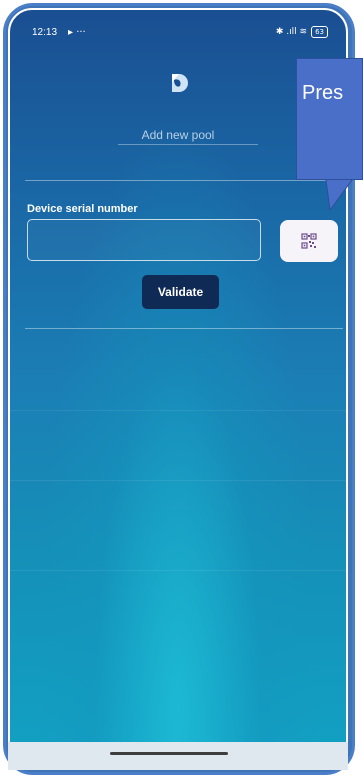 The width and height of the screenshot is (363, 779). I want to click on status-time: 12:13, so click(45, 32).